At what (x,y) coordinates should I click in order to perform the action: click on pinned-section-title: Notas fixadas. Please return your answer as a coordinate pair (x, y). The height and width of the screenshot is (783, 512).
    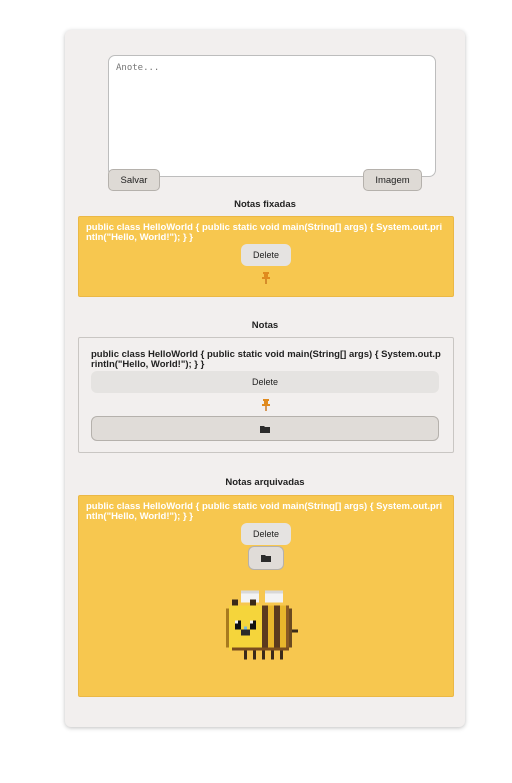
    Looking at the image, I should click on (265, 204).